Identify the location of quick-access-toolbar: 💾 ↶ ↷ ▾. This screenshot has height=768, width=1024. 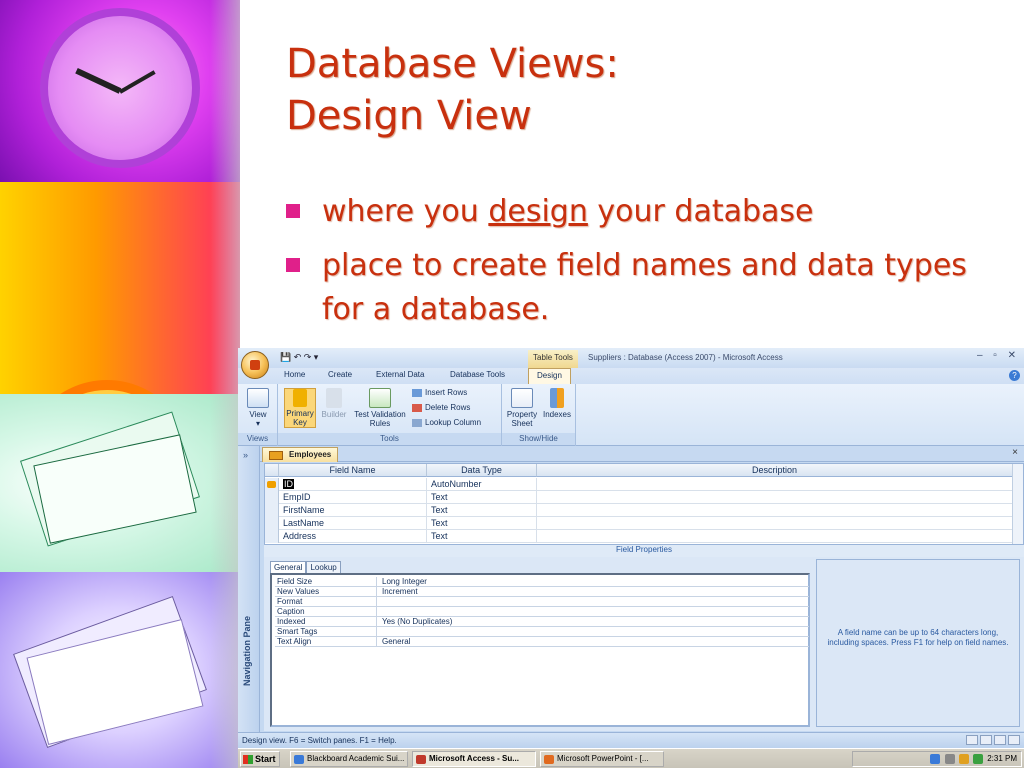
(299, 357).